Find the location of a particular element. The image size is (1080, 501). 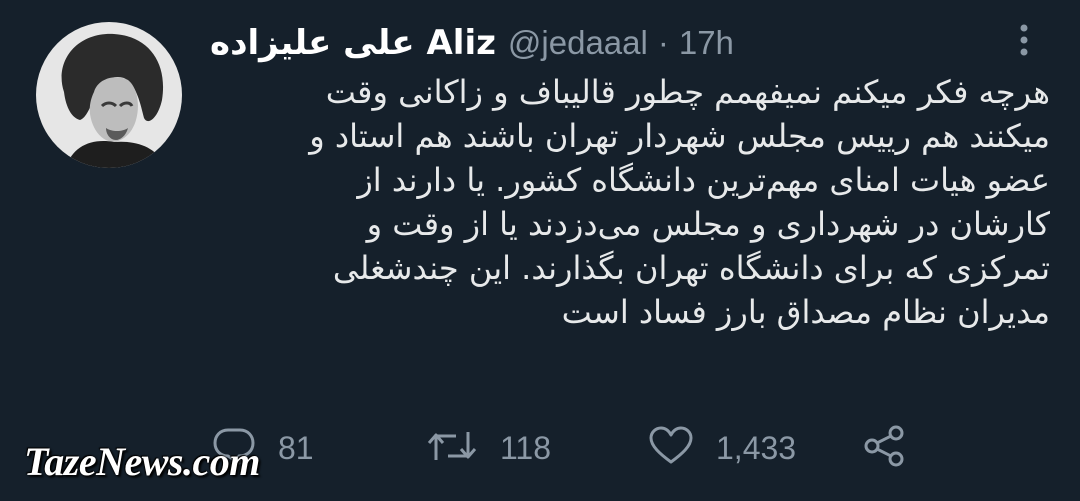

retweet-count: 118 is located at coordinates (526, 447).